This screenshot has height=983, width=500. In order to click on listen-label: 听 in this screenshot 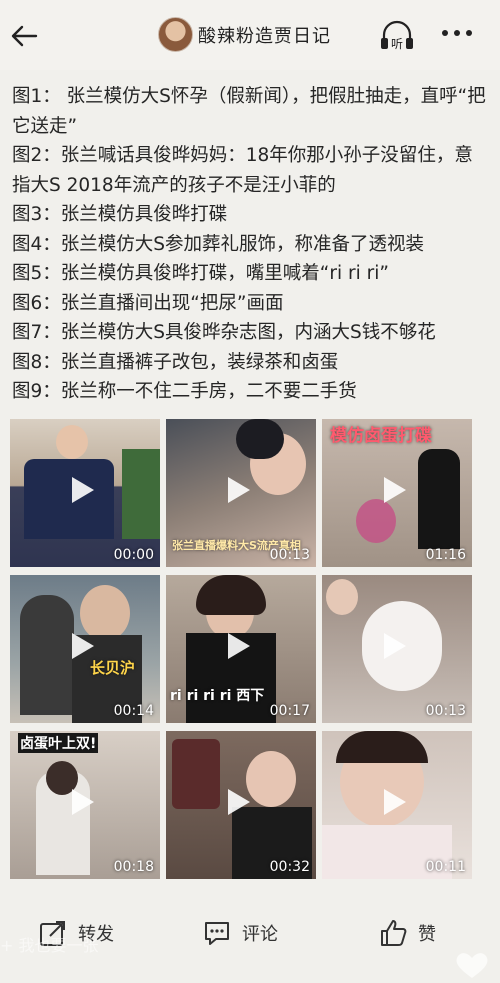, I will do `click(397, 44)`.